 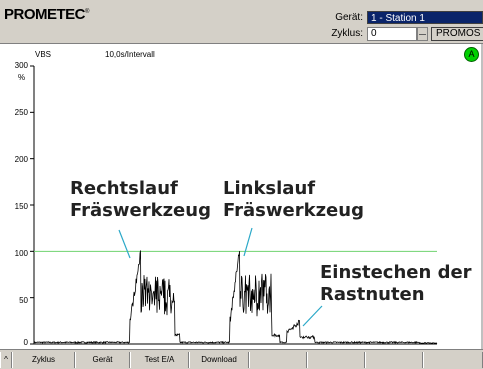 What do you see at coordinates (471, 54) in the screenshot?
I see `status-led-icon: A` at bounding box center [471, 54].